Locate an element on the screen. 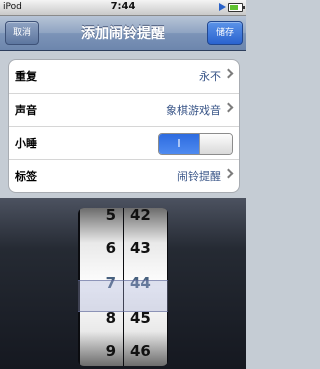 This screenshot has width=320, height=369. hour-option: 5 is located at coordinates (98, 216).